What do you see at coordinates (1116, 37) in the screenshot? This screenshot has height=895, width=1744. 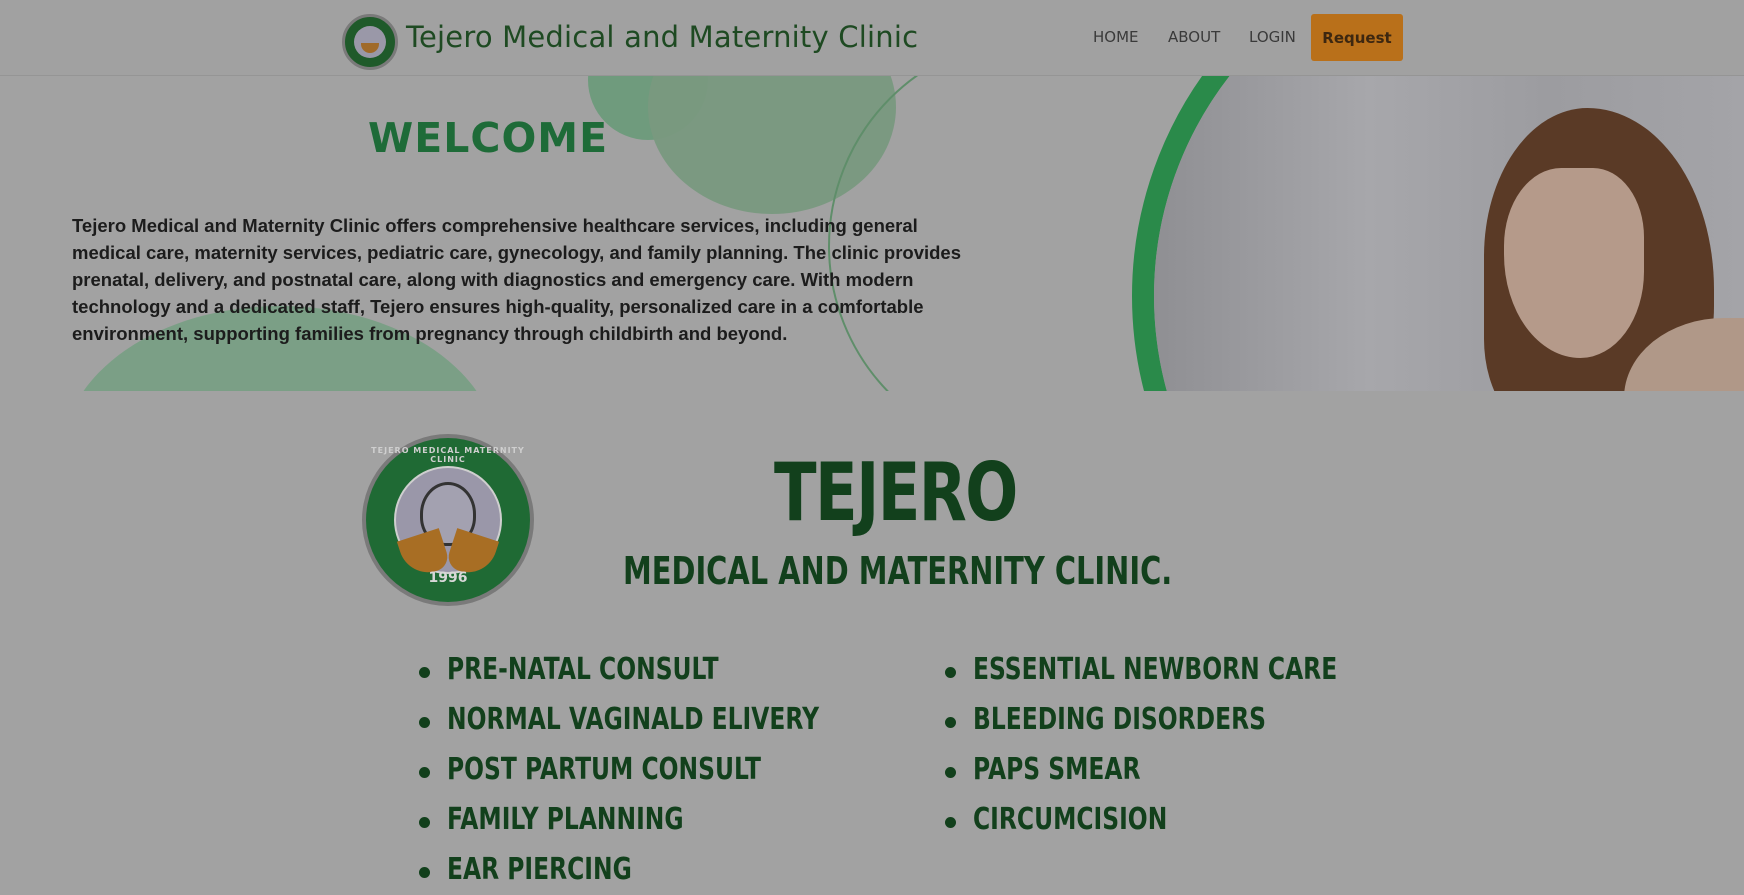 I see `nav-home-link: HOME` at bounding box center [1116, 37].